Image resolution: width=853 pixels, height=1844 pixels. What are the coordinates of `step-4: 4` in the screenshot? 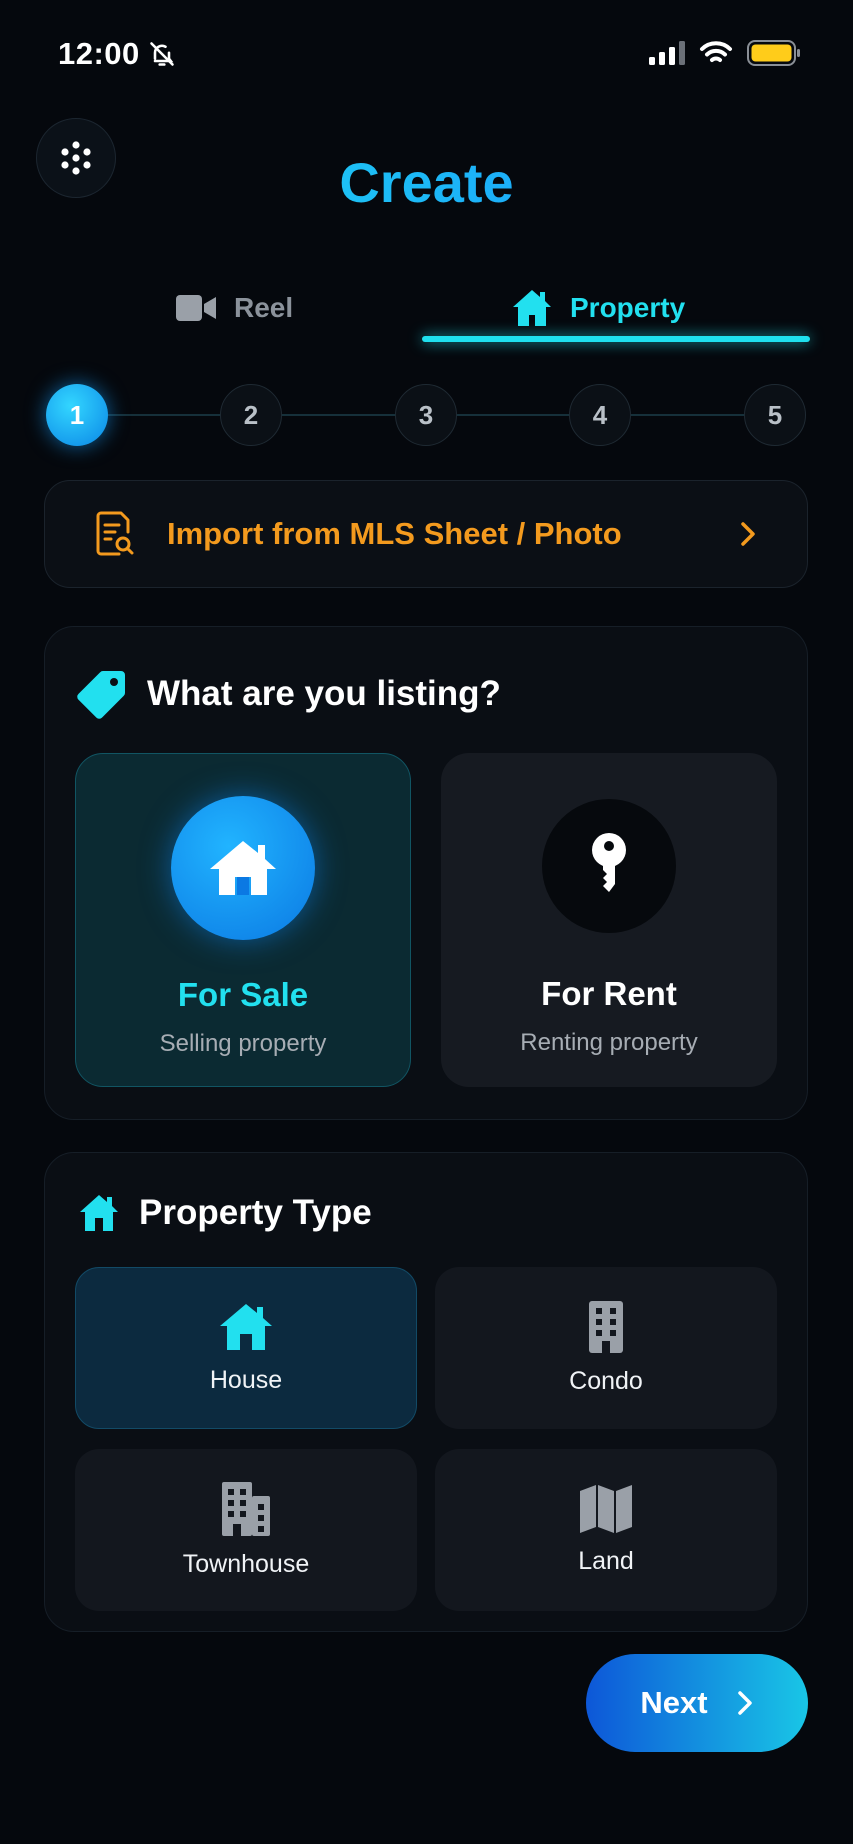 It's located at (600, 415).